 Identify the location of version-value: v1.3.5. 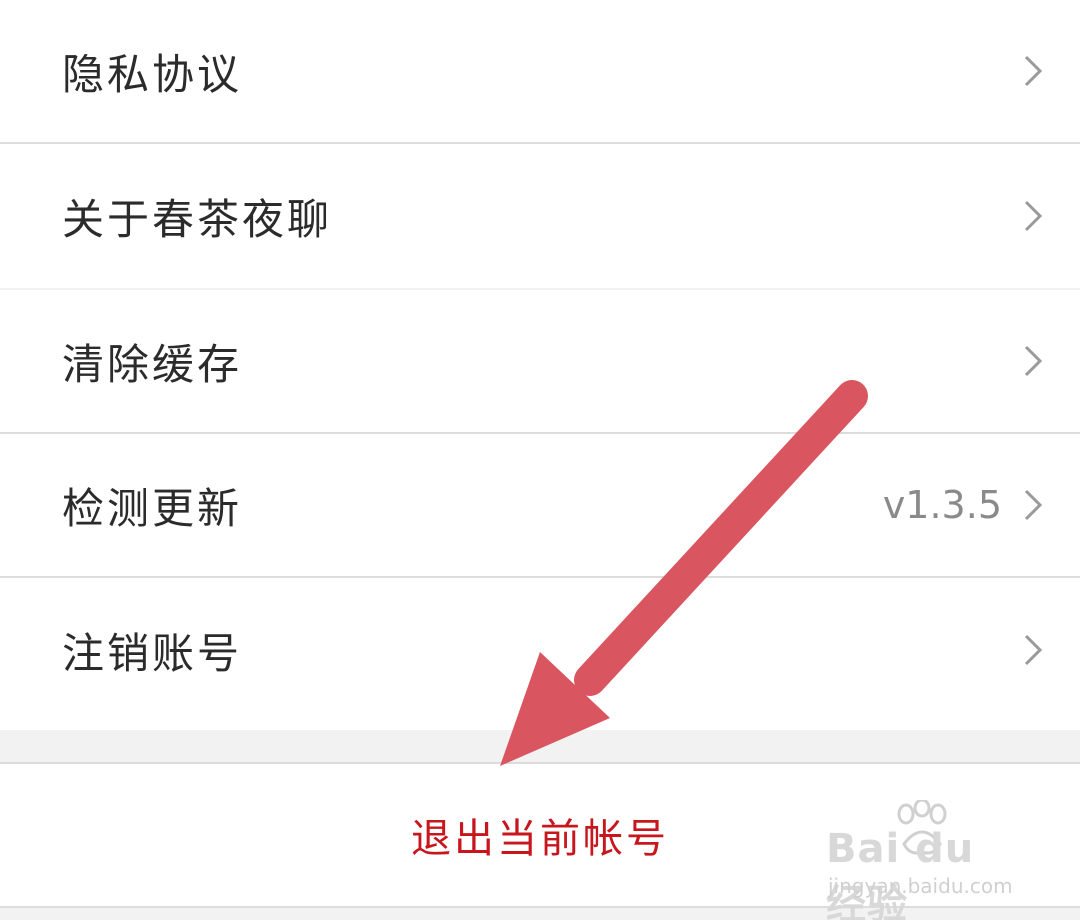
(942, 505).